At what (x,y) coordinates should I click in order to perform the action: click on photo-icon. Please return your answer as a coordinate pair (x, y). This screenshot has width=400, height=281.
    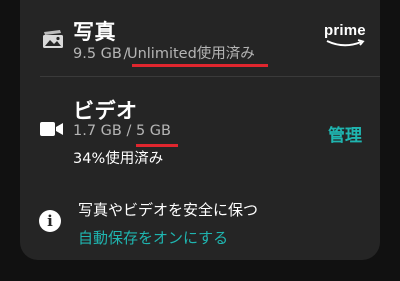
    Looking at the image, I should click on (53, 39).